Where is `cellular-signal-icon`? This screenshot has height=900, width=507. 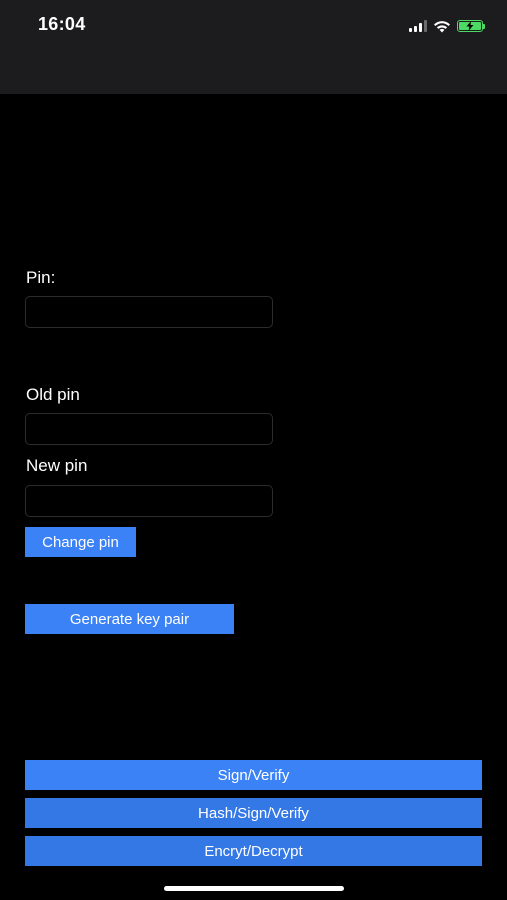
cellular-signal-icon is located at coordinates (418, 26).